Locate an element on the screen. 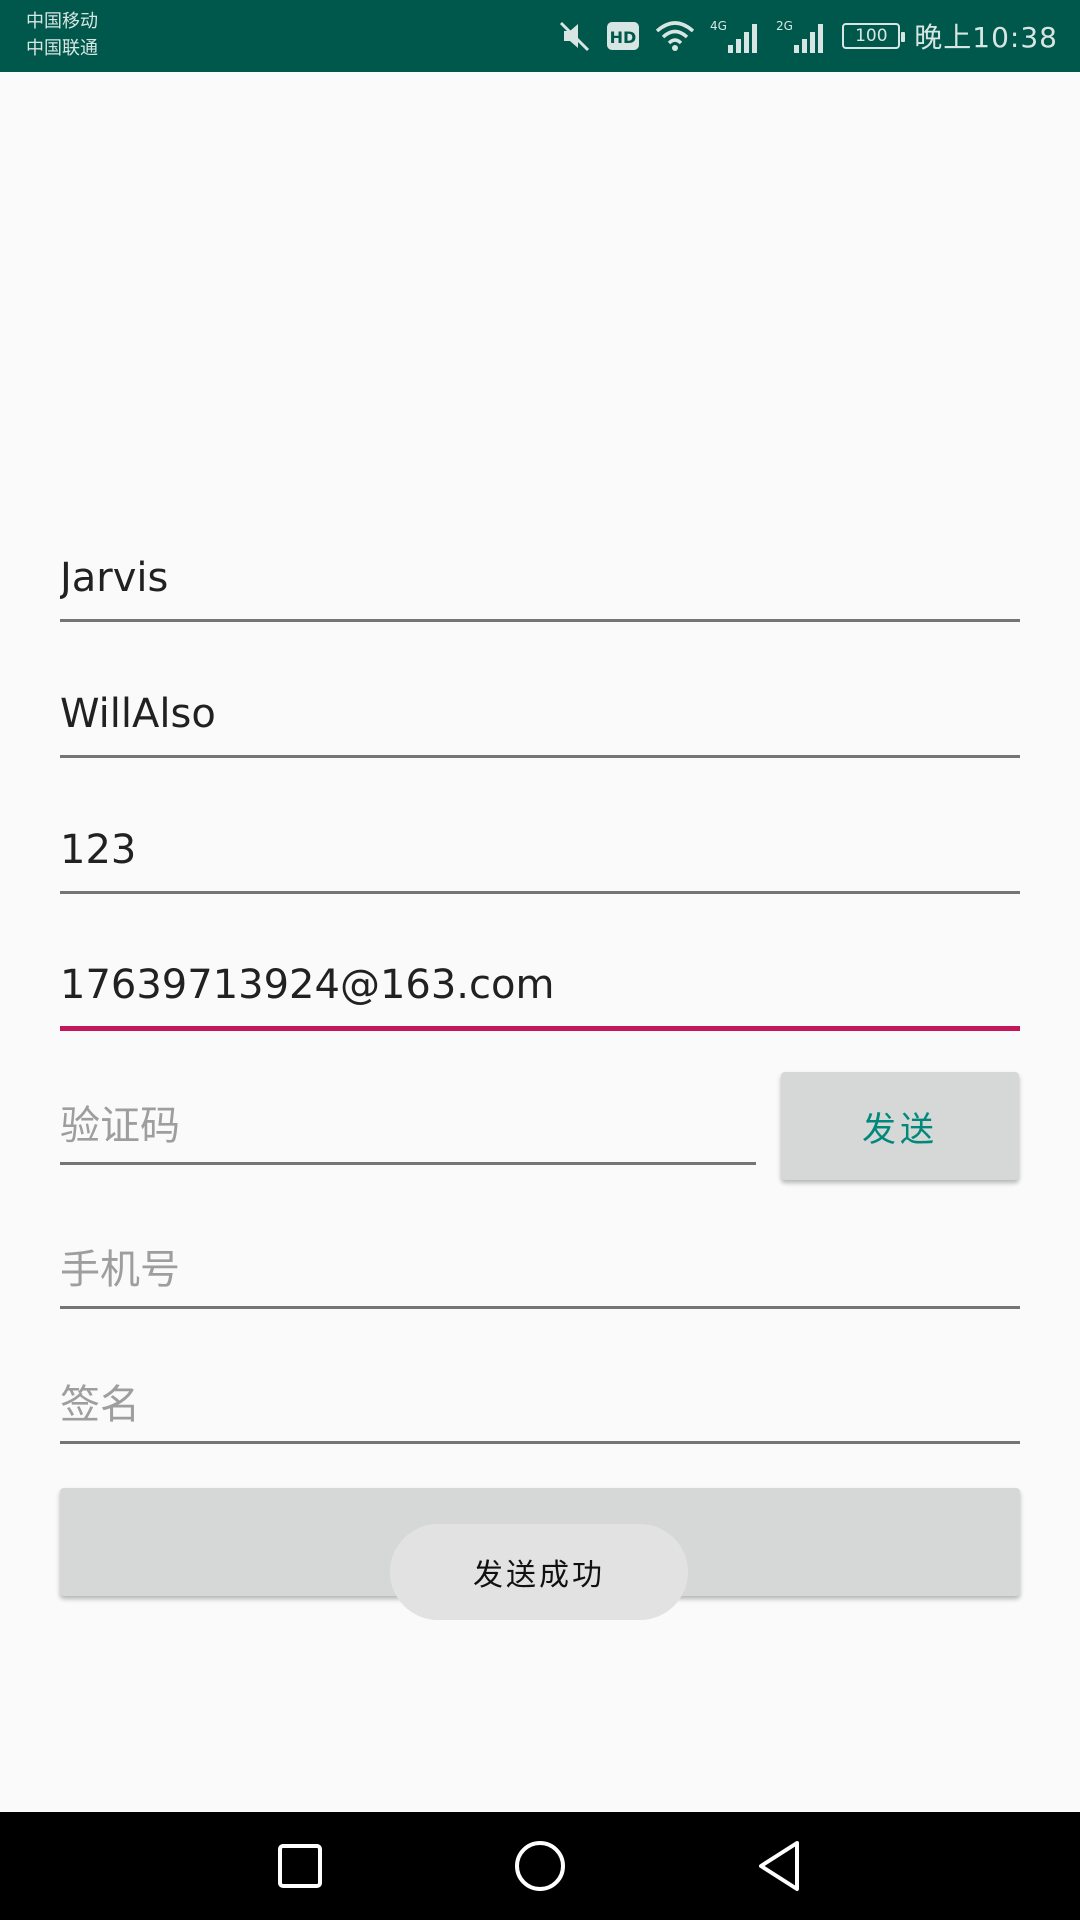 The height and width of the screenshot is (1920, 1080). back-icon is located at coordinates (780, 1866).